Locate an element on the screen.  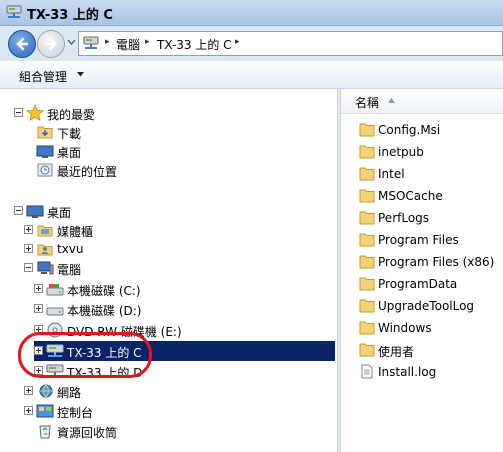
item-name: inetpub is located at coordinates (401, 152).